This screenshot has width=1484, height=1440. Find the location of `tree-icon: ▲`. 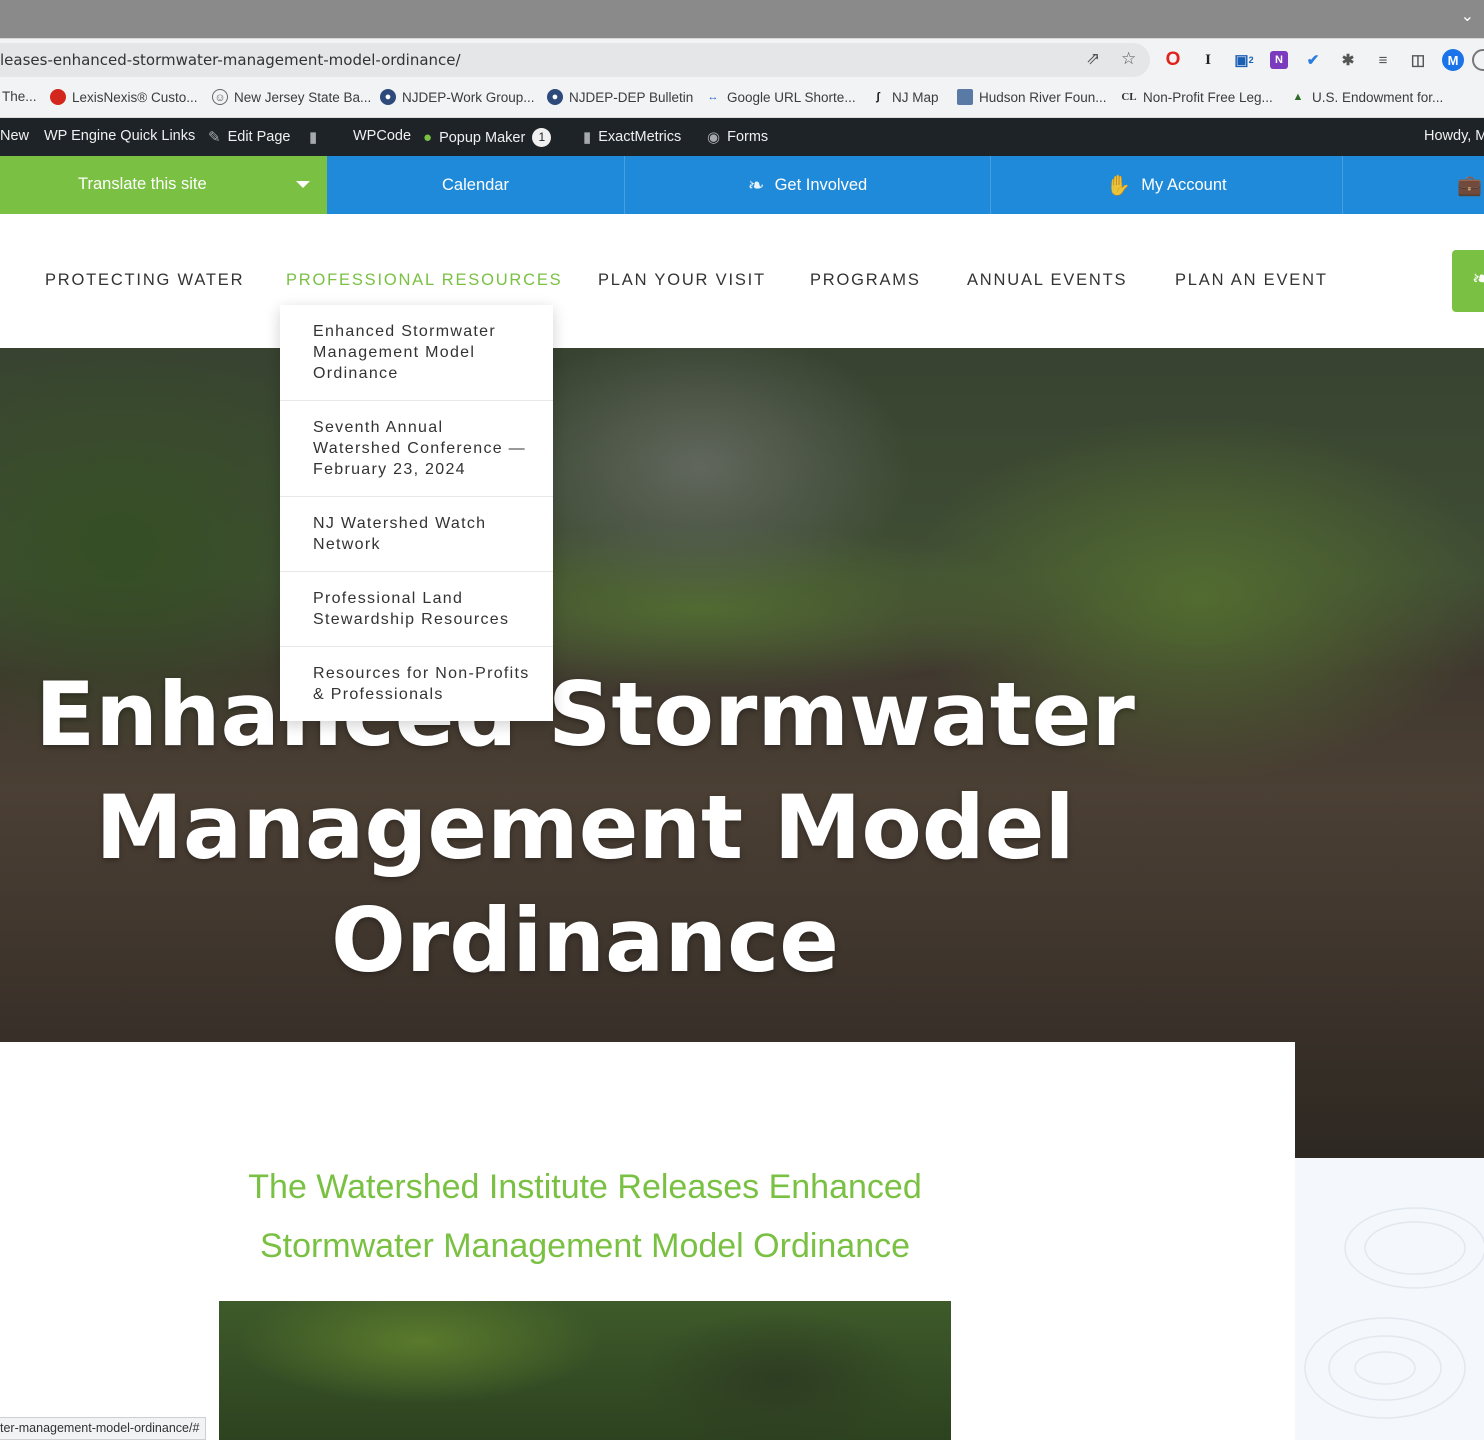

tree-icon: ▲ is located at coordinates (1298, 97).